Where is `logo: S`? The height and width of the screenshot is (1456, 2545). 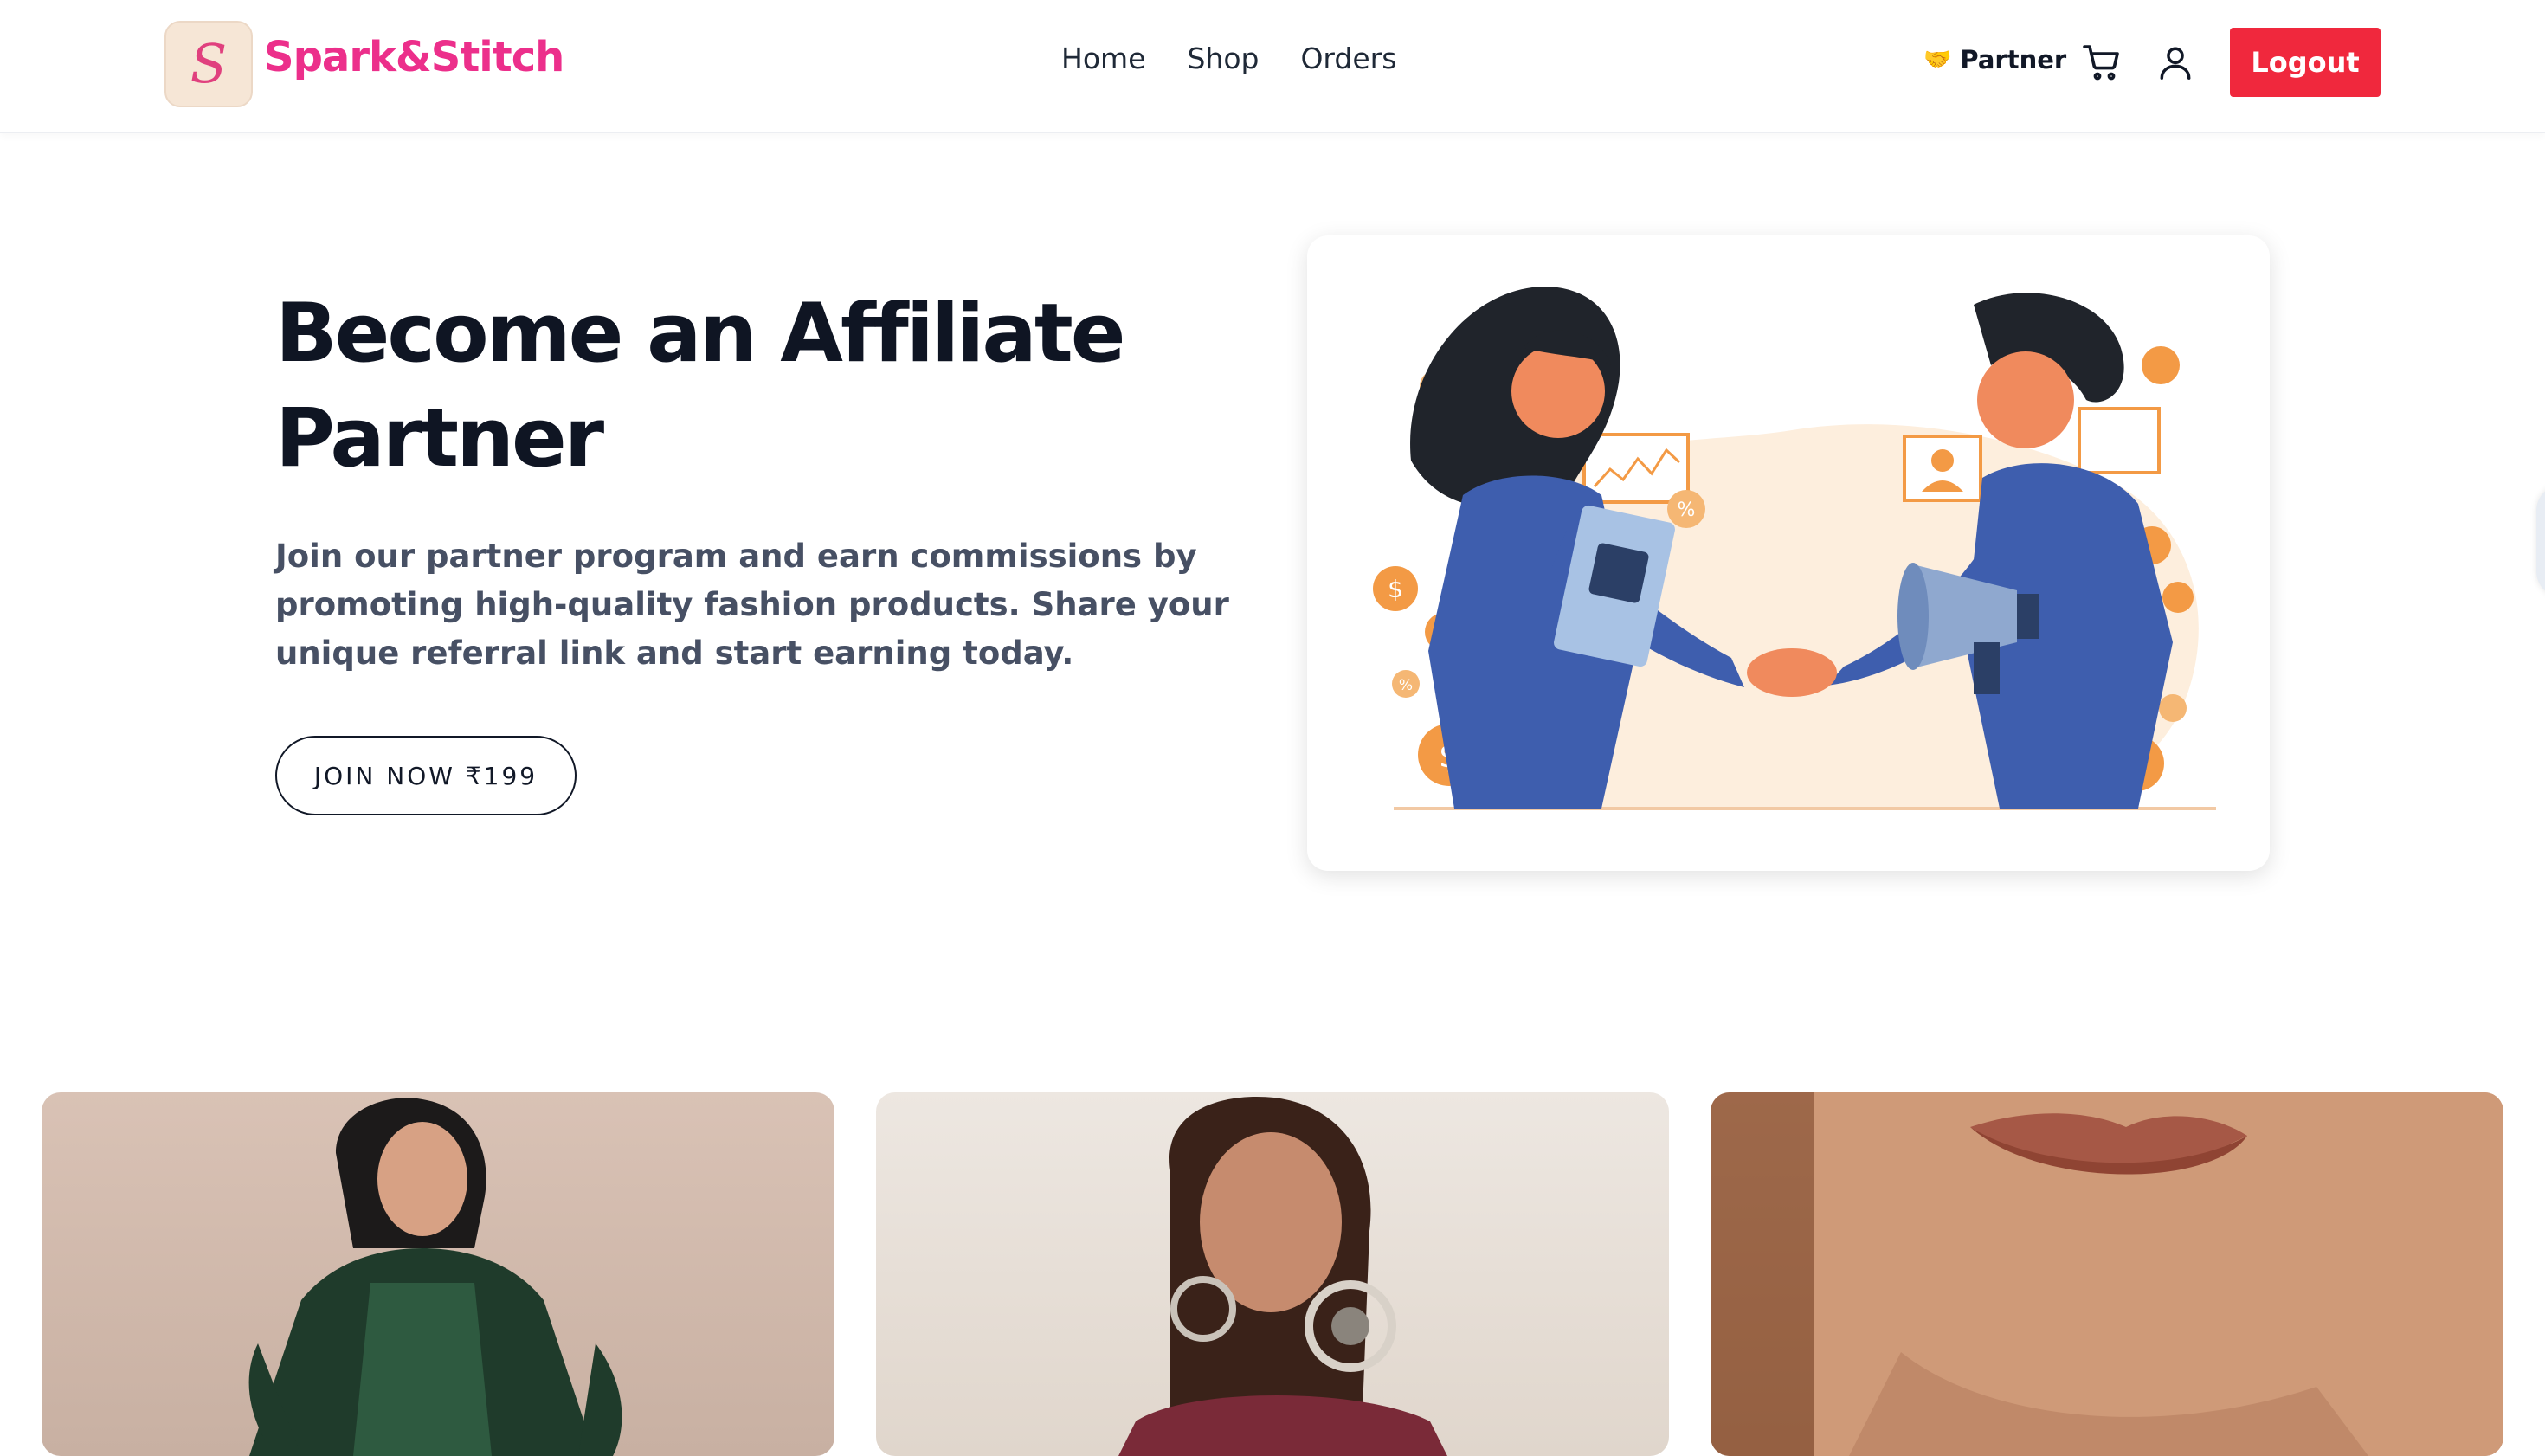 logo: S is located at coordinates (209, 64).